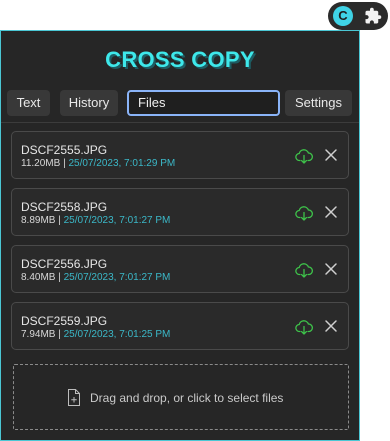  I want to click on tab-settings: Settings, so click(318, 103).